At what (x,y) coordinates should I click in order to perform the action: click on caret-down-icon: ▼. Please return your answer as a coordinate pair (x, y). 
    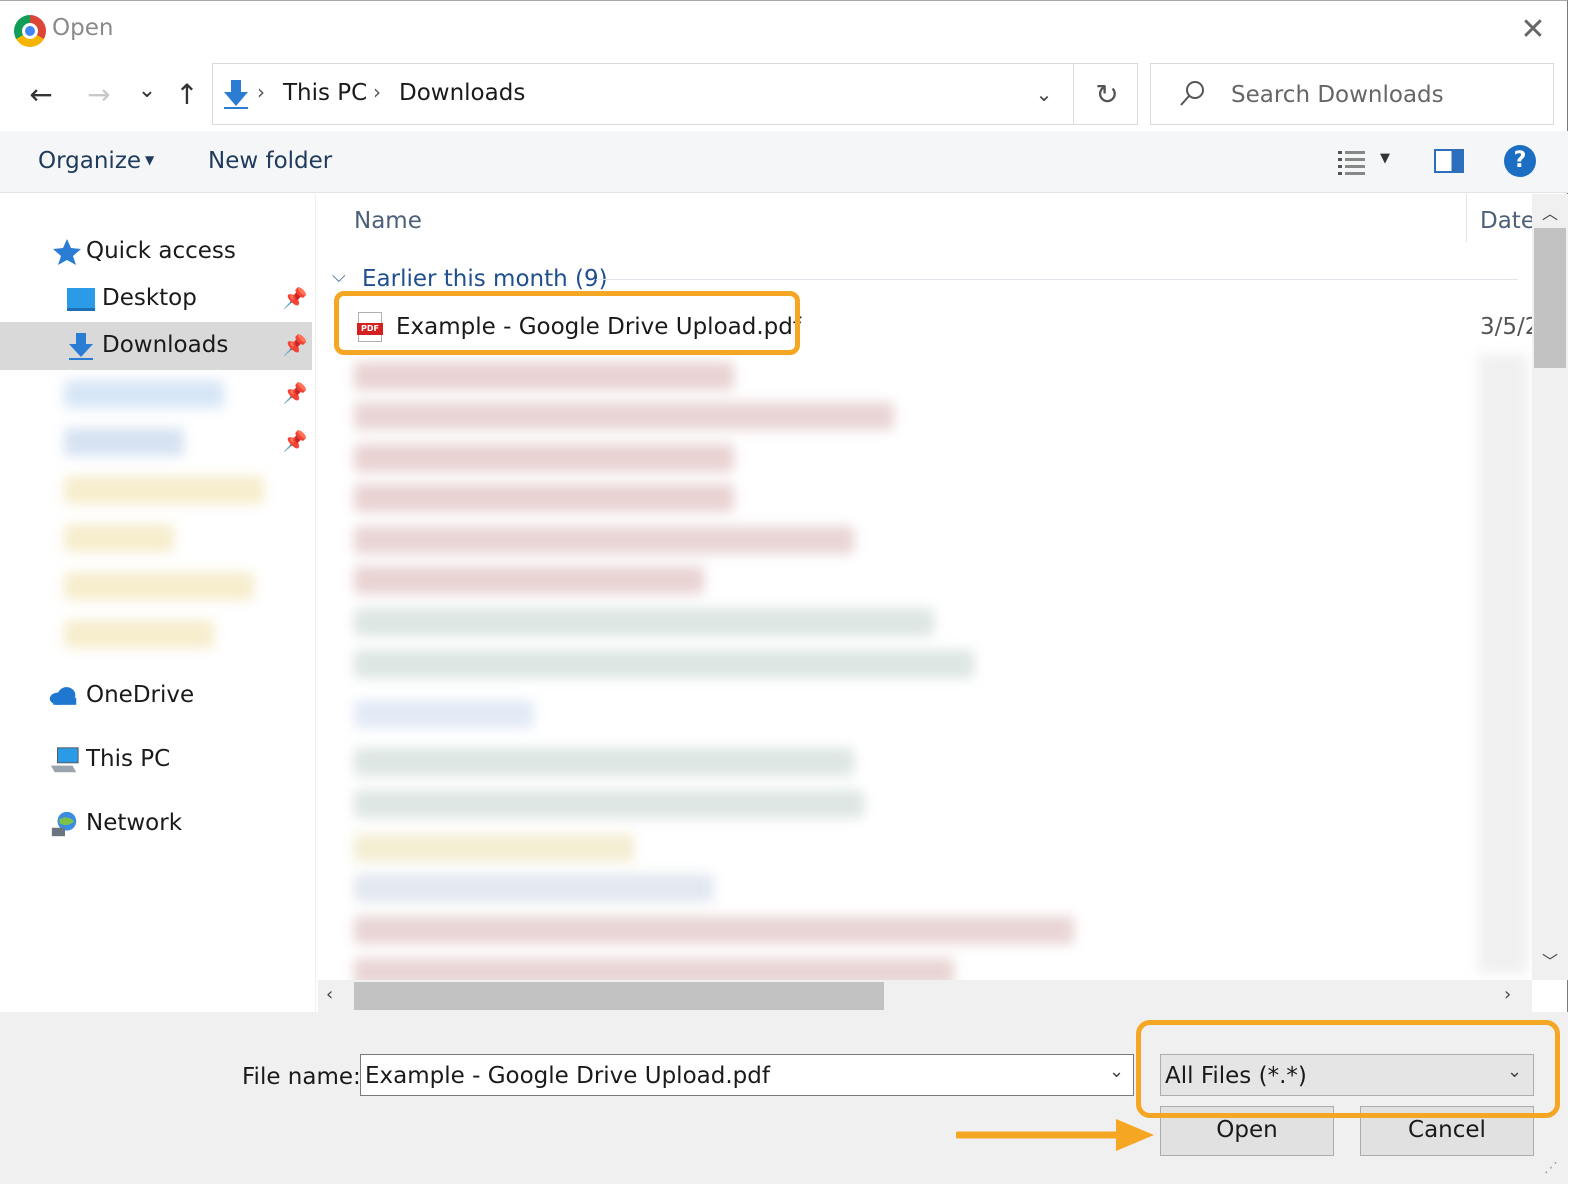
    Looking at the image, I should click on (150, 160).